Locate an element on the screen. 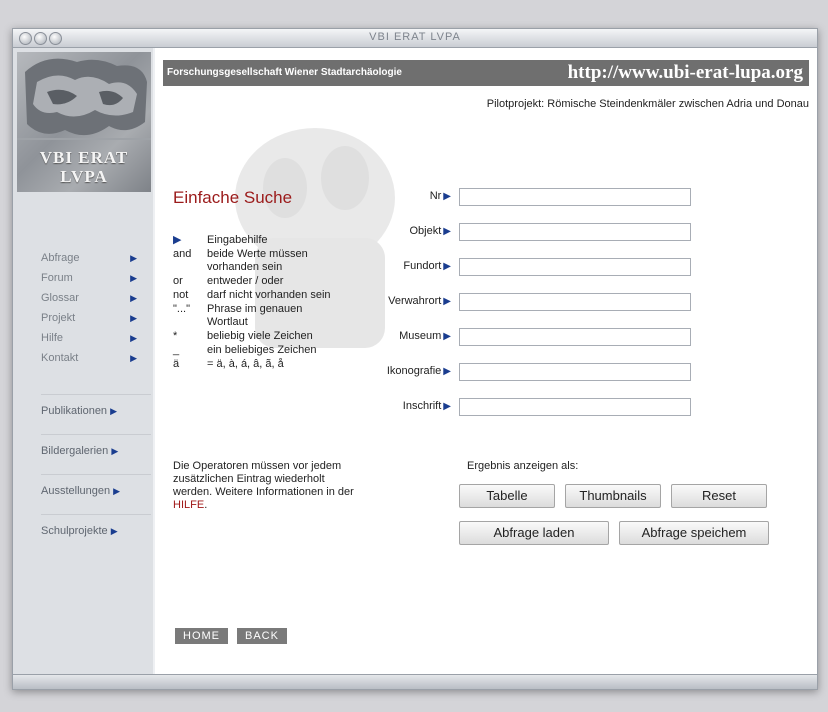 This screenshot has width=828, height=712. sidebar-item-hilfe: Hilfe ▶ is located at coordinates (96, 338).